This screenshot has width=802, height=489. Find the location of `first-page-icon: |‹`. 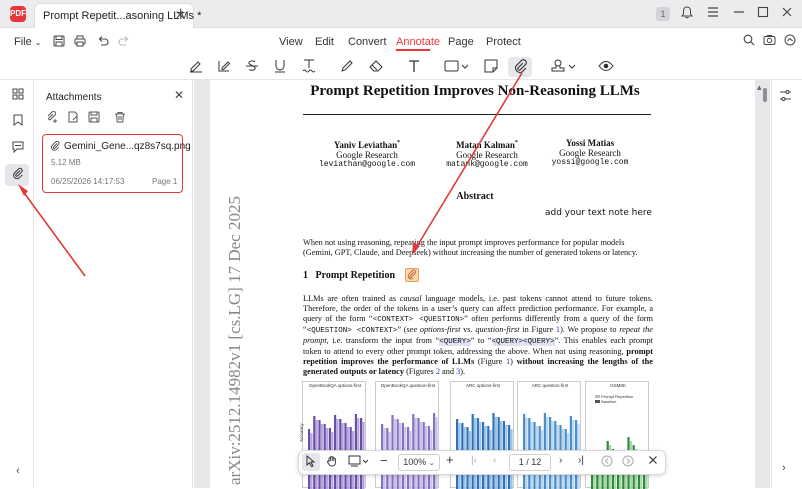

first-page-icon: |‹ is located at coordinates (474, 460).